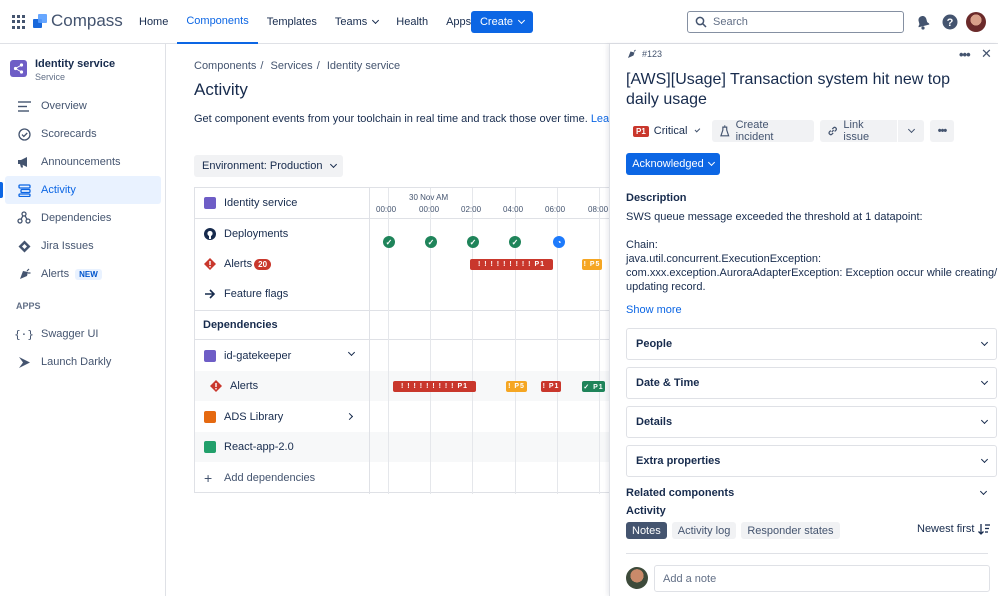 Image resolution: width=998 pixels, height=596 pixels. Describe the element at coordinates (807, 553) in the screenshot. I see `divider` at that location.